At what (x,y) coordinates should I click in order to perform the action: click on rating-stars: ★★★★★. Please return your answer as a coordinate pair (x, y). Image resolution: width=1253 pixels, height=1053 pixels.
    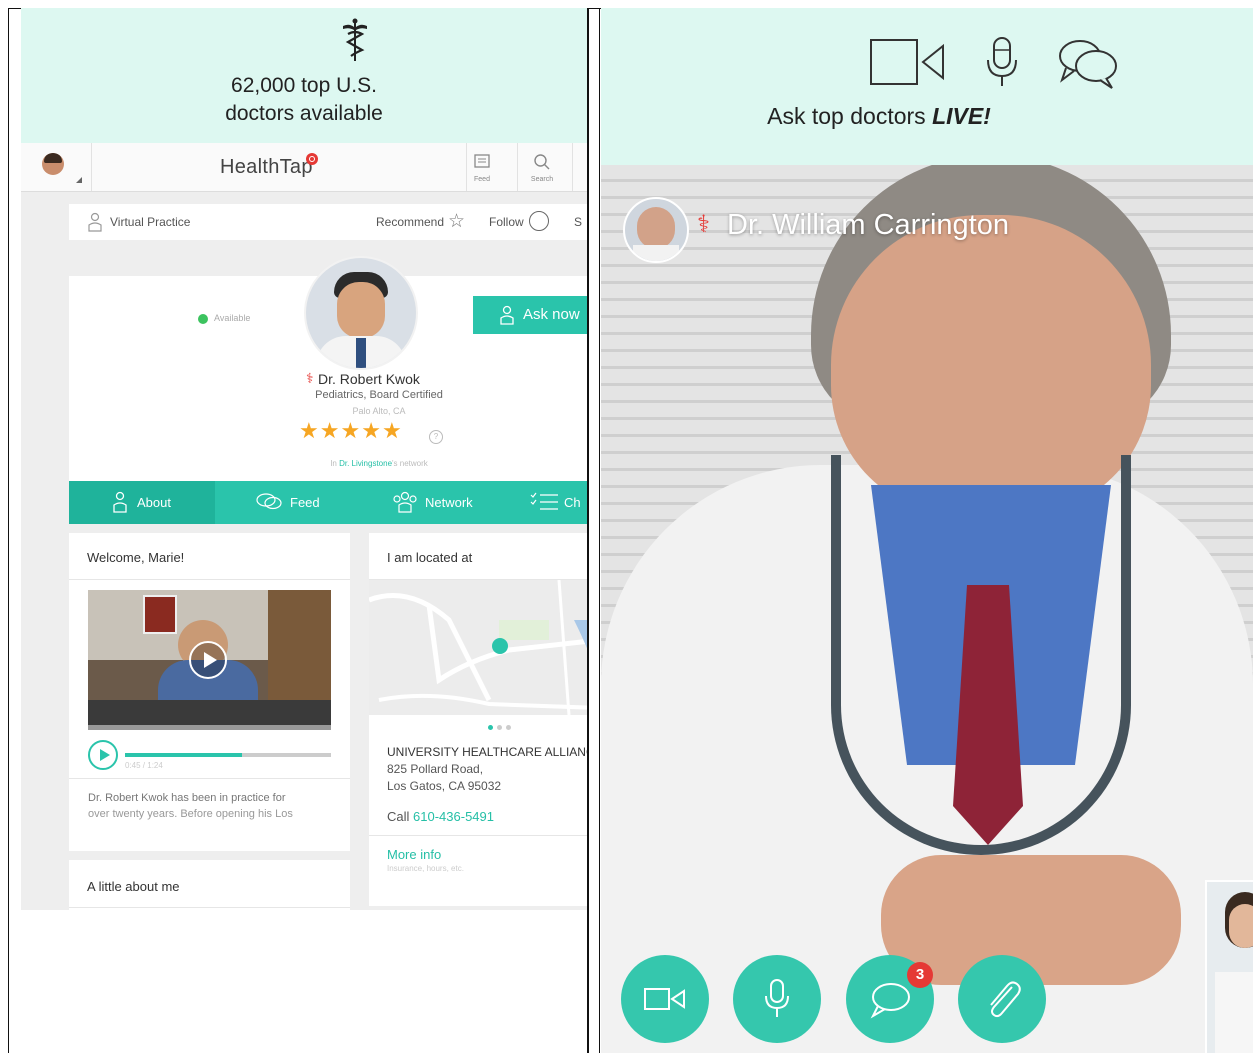
    Looking at the image, I should click on (351, 431).